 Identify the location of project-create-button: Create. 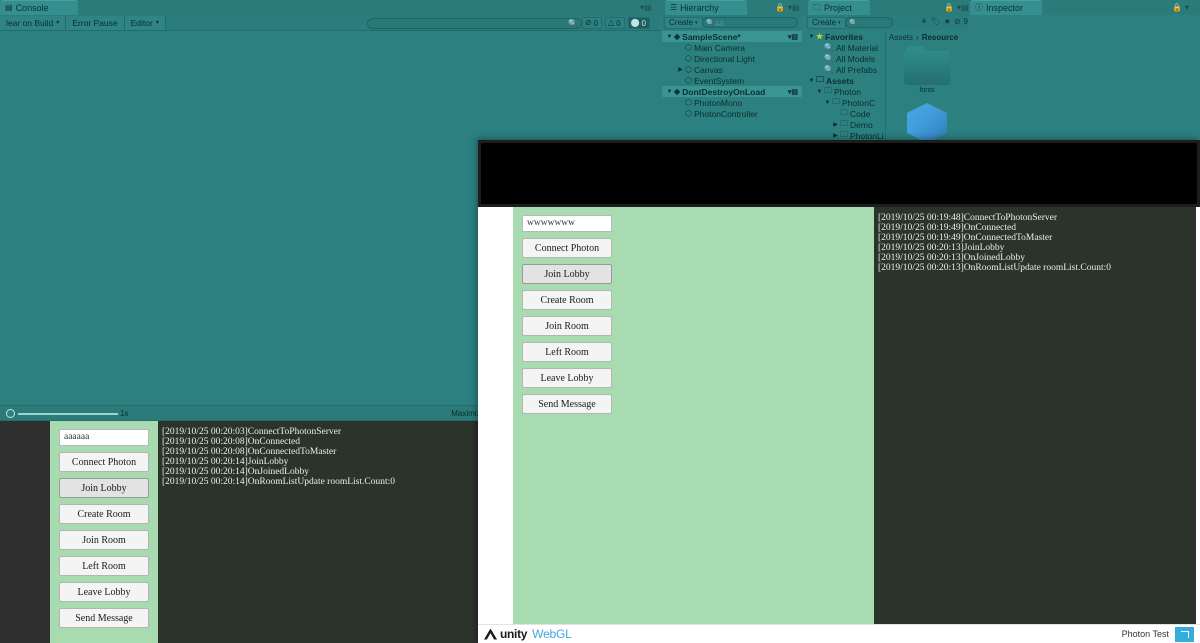
(826, 22).